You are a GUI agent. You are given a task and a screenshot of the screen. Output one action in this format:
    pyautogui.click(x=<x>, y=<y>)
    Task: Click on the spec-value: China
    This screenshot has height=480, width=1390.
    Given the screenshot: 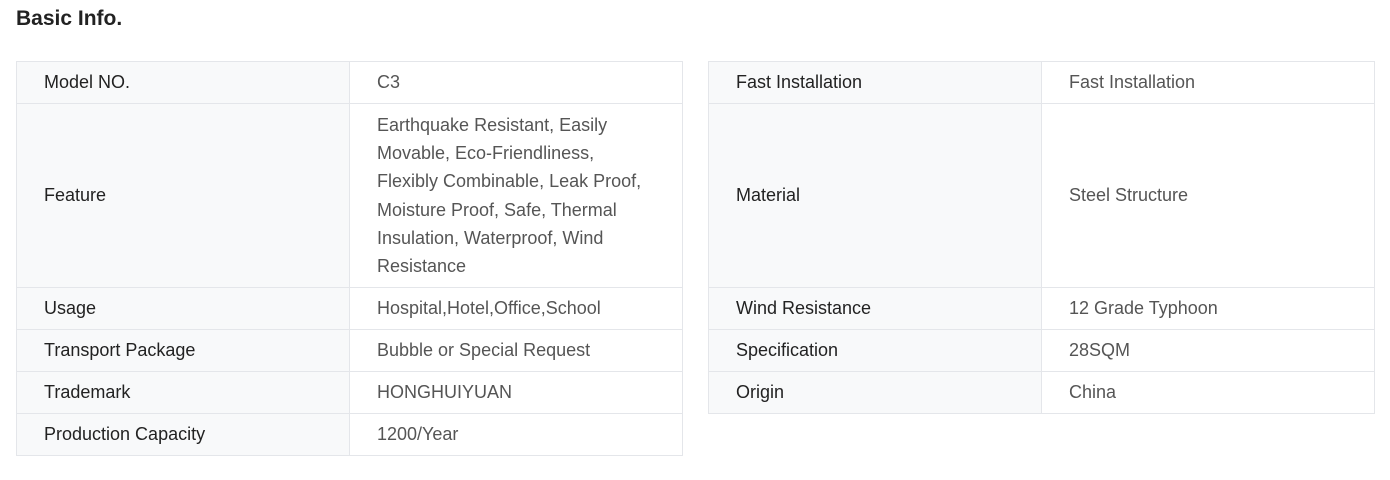 What is the action you would take?
    pyautogui.click(x=1208, y=392)
    